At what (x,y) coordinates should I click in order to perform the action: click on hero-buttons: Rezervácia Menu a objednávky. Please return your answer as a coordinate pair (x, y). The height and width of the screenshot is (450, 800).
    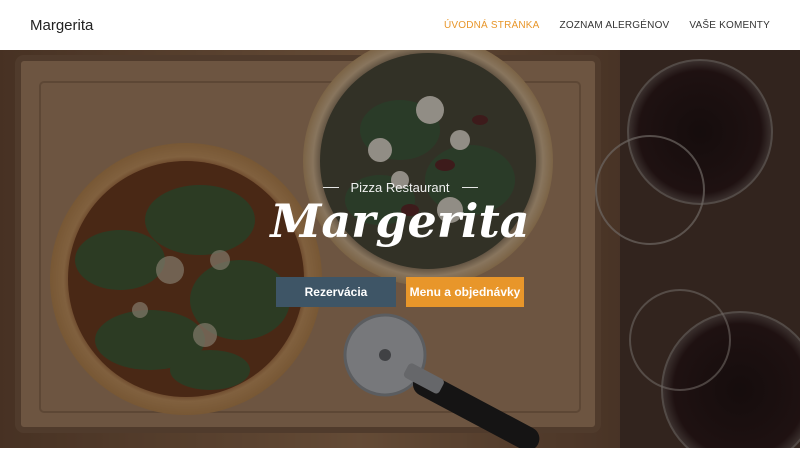
    Looking at the image, I should click on (400, 292).